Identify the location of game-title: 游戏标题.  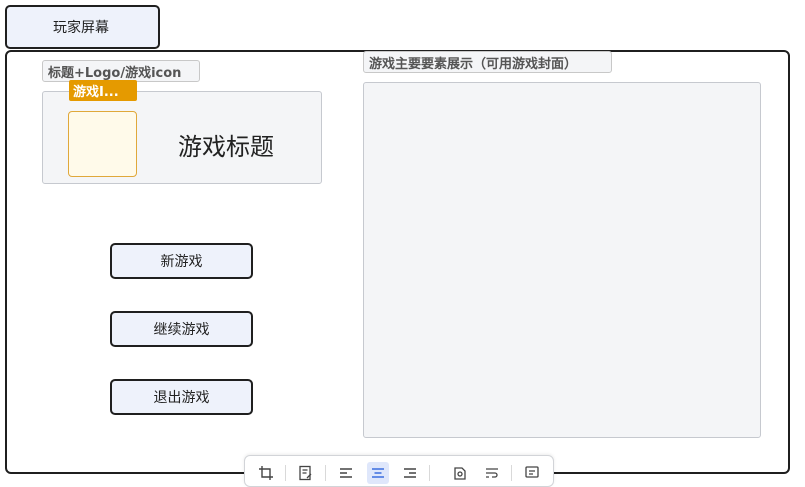
(226, 147).